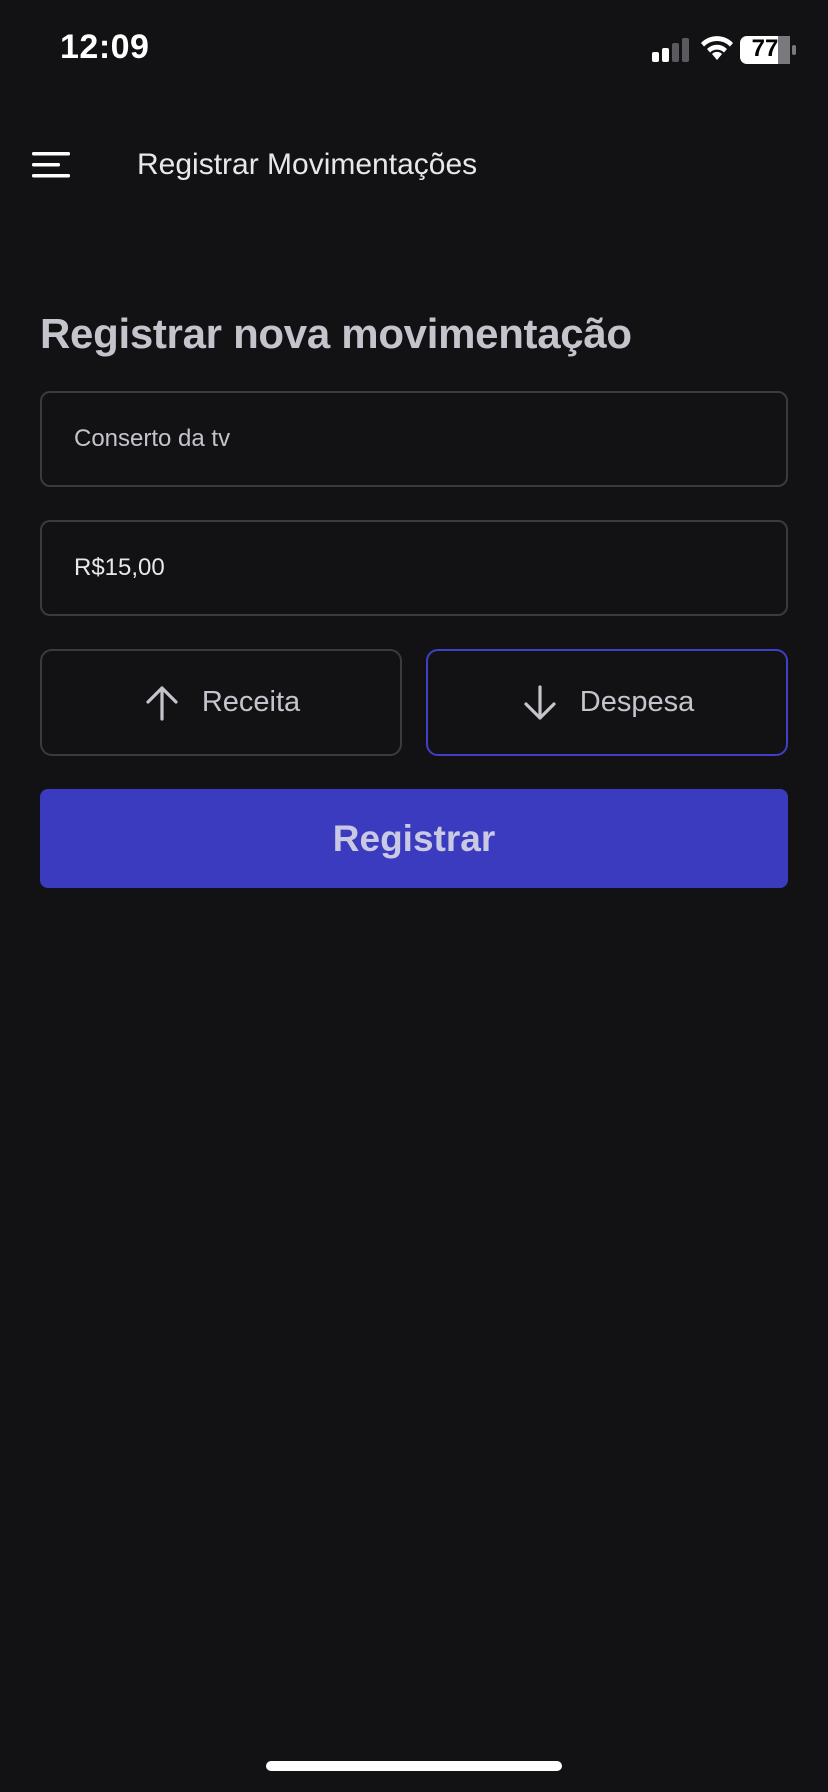 The height and width of the screenshot is (1792, 828). I want to click on register-button-label: Registrar, so click(414, 838).